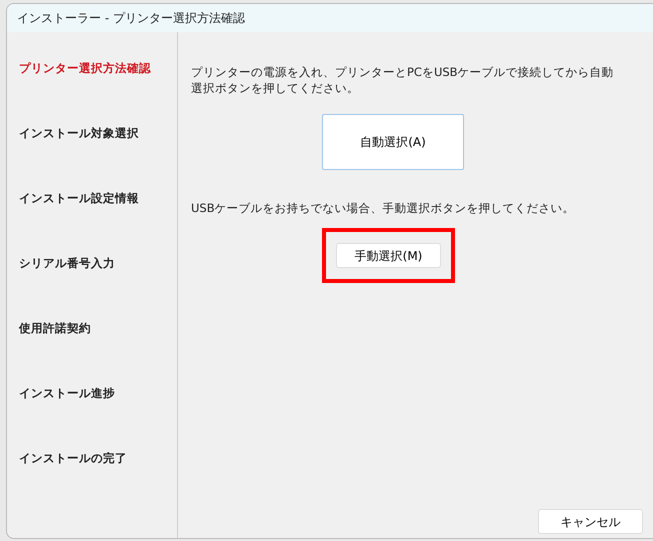 The image size is (653, 541). I want to click on instruction-text: USBケーブルをお持ちでない場合、手動選択ボタンを押してください。, so click(383, 208).